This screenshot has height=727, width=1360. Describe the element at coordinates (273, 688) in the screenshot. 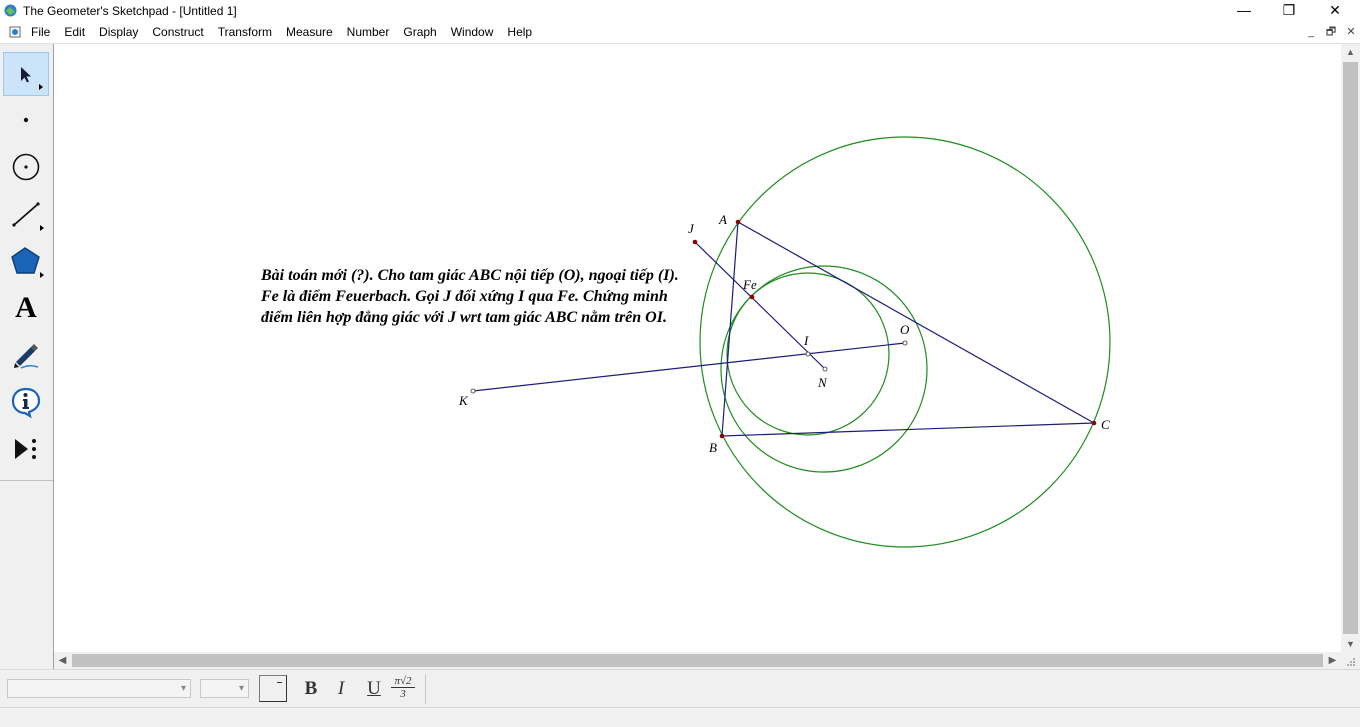

I see `text-color-button` at that location.